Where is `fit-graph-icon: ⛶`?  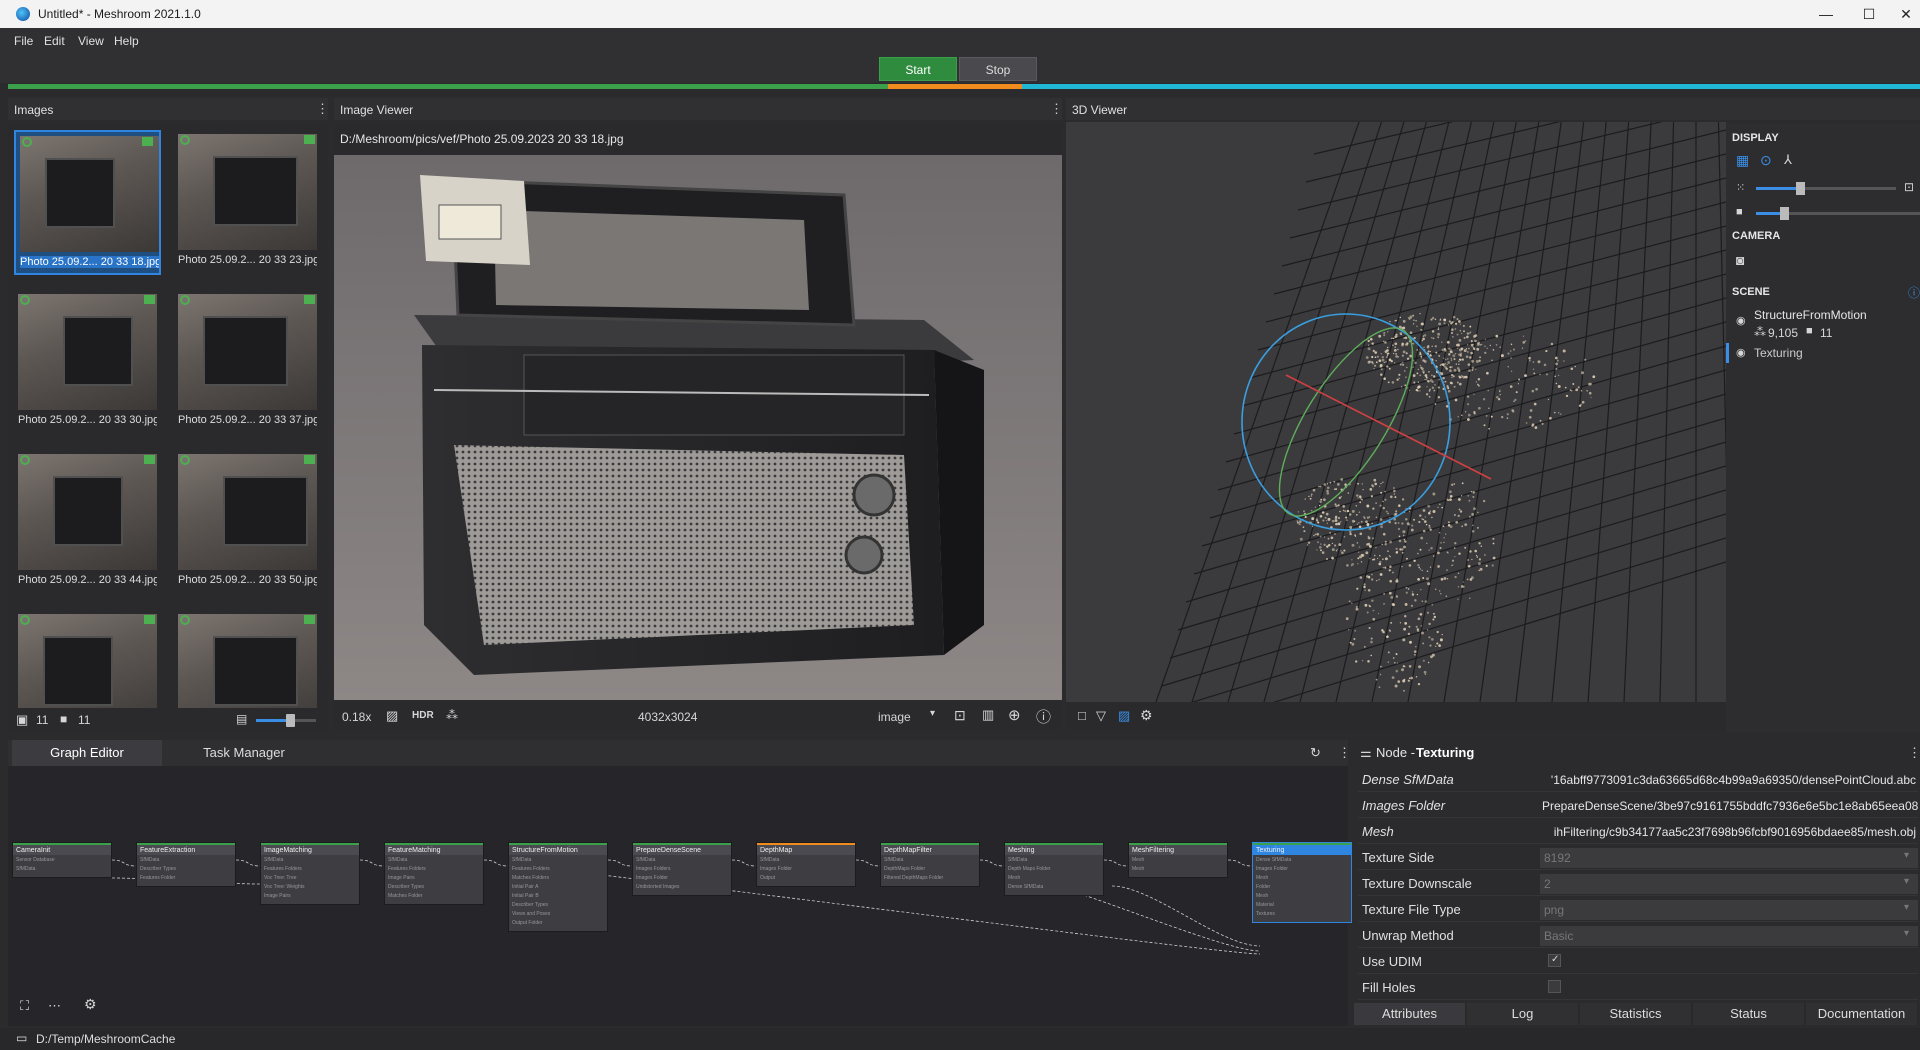
fit-graph-icon: ⛶ is located at coordinates (24, 1006).